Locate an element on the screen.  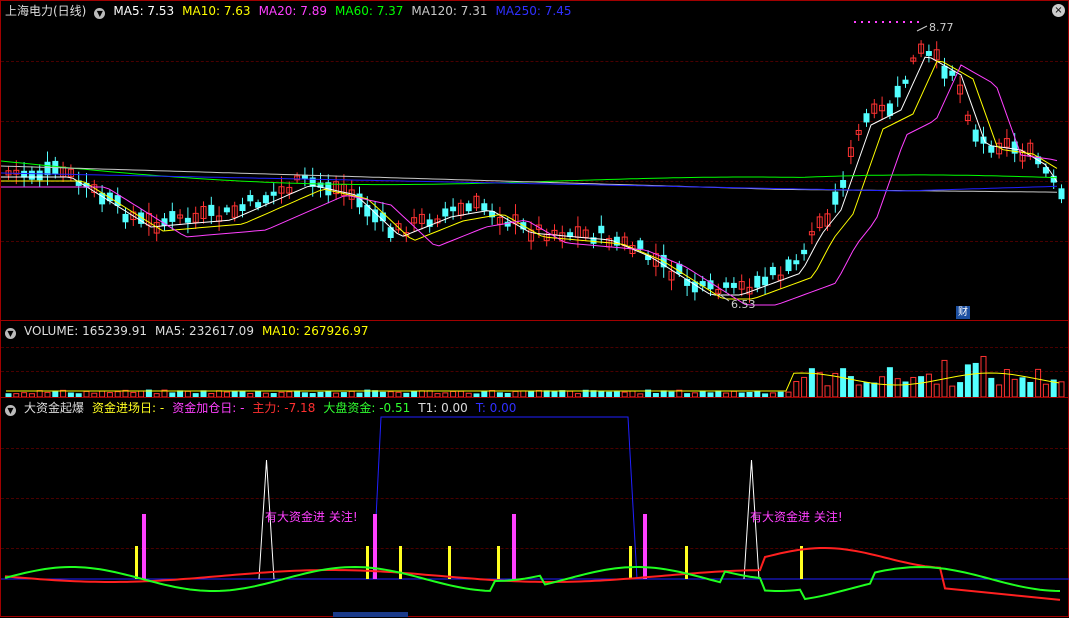
main-force: 主力: -7.18 is located at coordinates (284, 408).